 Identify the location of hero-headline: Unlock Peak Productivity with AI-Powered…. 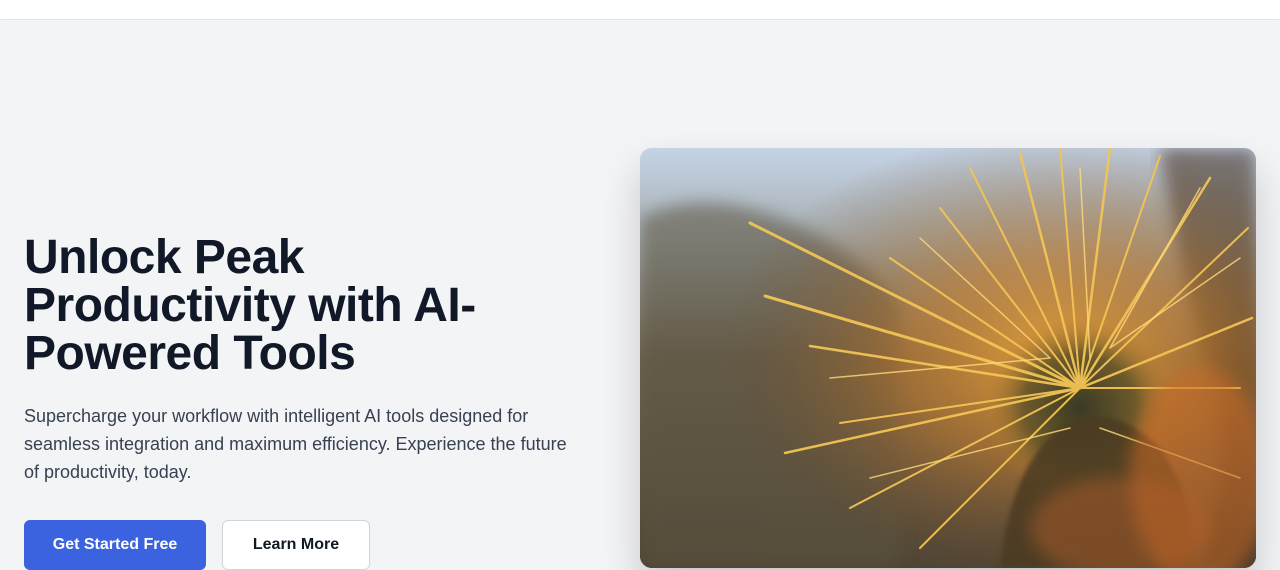
(250, 305).